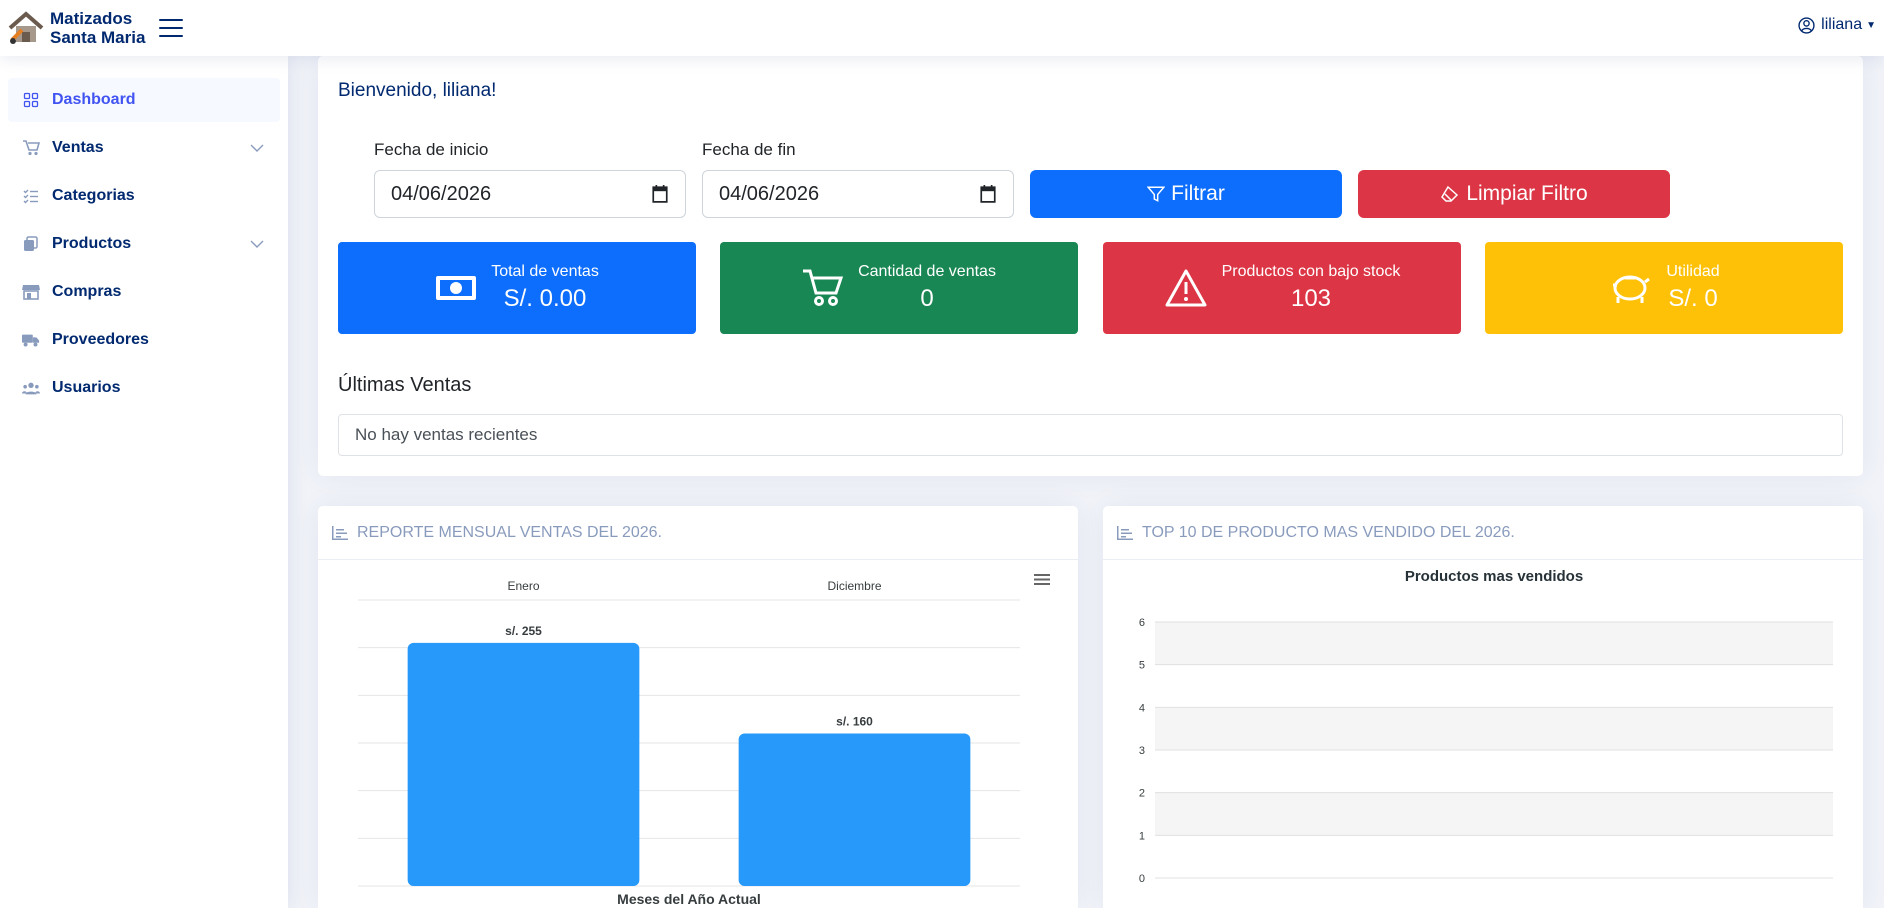  Describe the element at coordinates (698, 533) in the screenshot. I see `monthly-report-header: REPORTE MENSUAL VENTAS DEL 2026.` at that location.